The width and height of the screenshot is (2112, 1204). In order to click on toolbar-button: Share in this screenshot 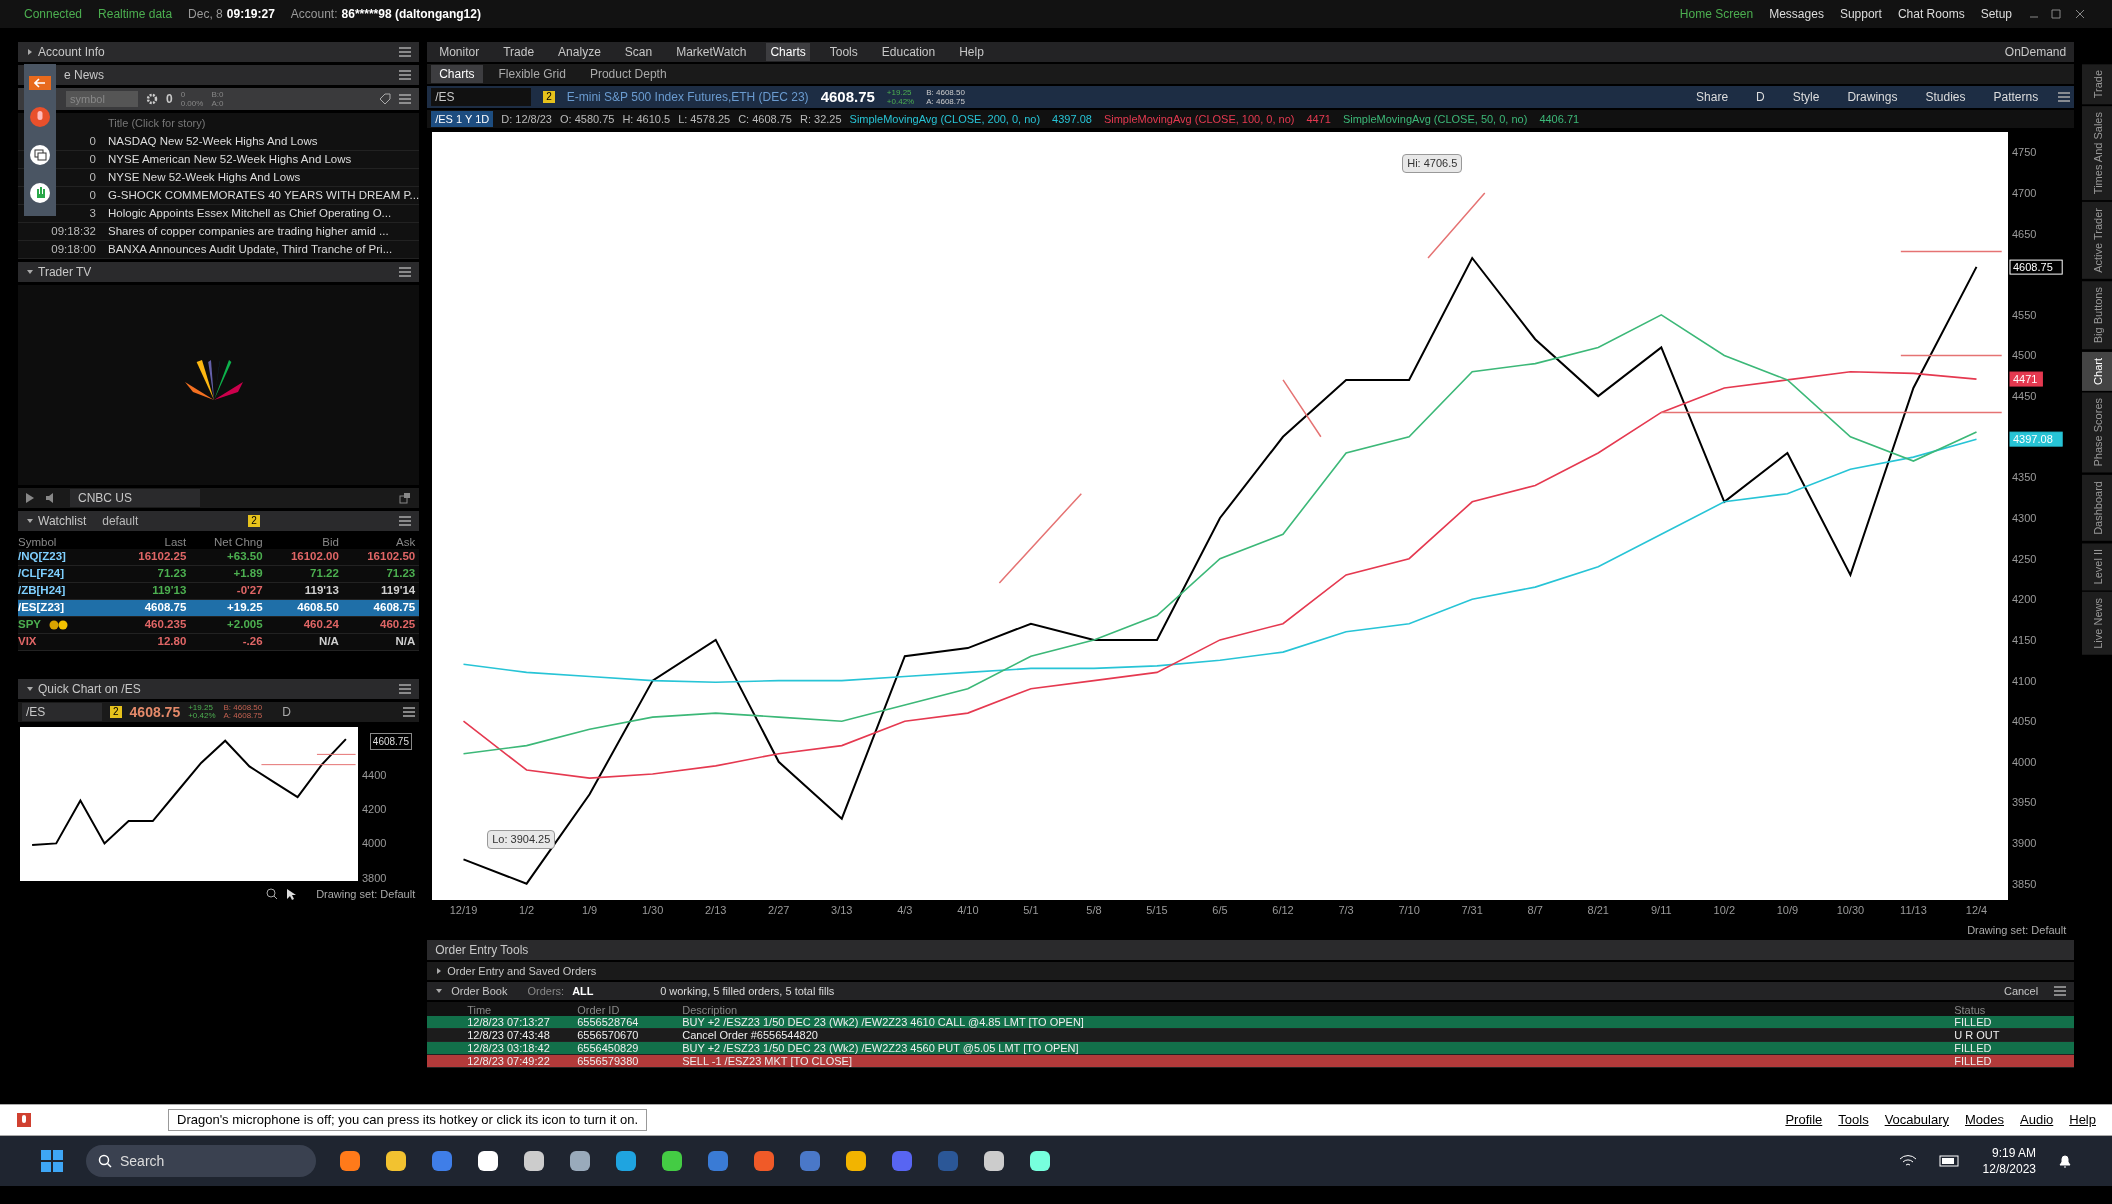, I will do `click(1712, 97)`.